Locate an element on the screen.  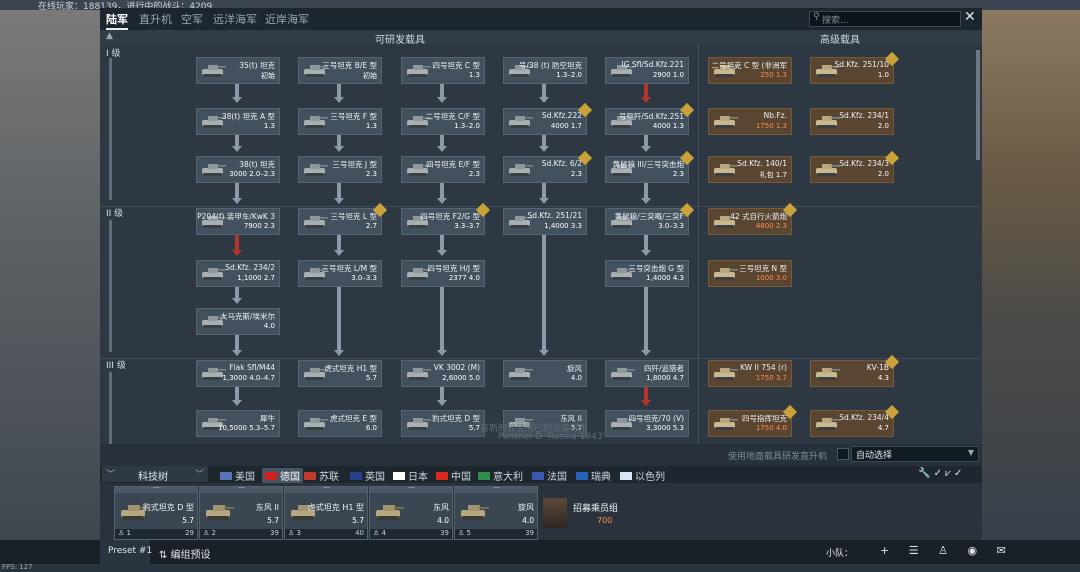
connector-arrow is located at coordinates (646, 100).